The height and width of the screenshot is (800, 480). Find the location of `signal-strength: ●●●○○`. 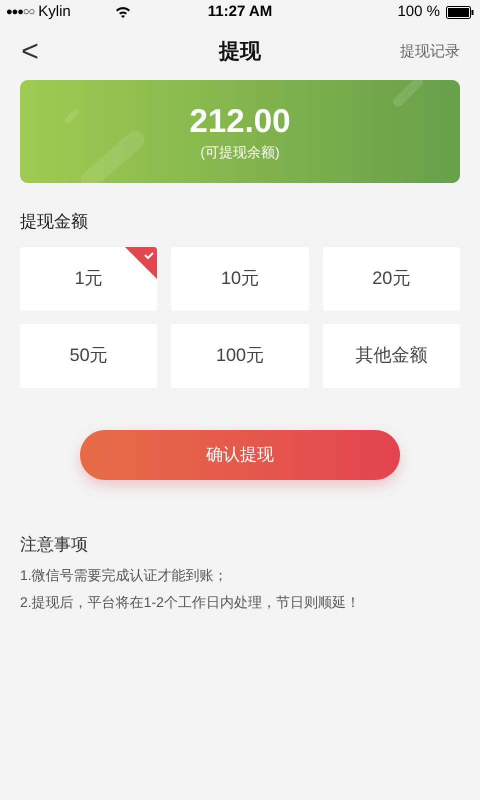

signal-strength: ●●●○○ is located at coordinates (20, 12).